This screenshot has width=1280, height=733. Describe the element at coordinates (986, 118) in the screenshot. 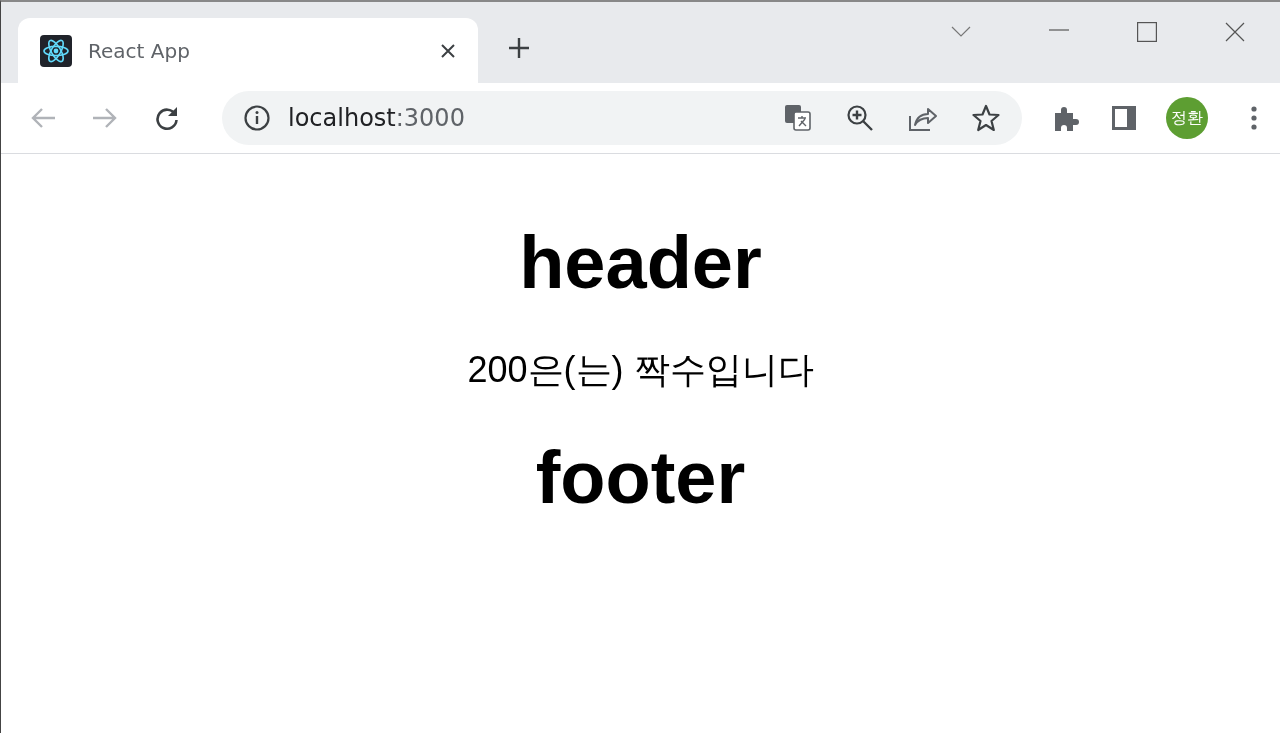

I see `star-icon` at that location.